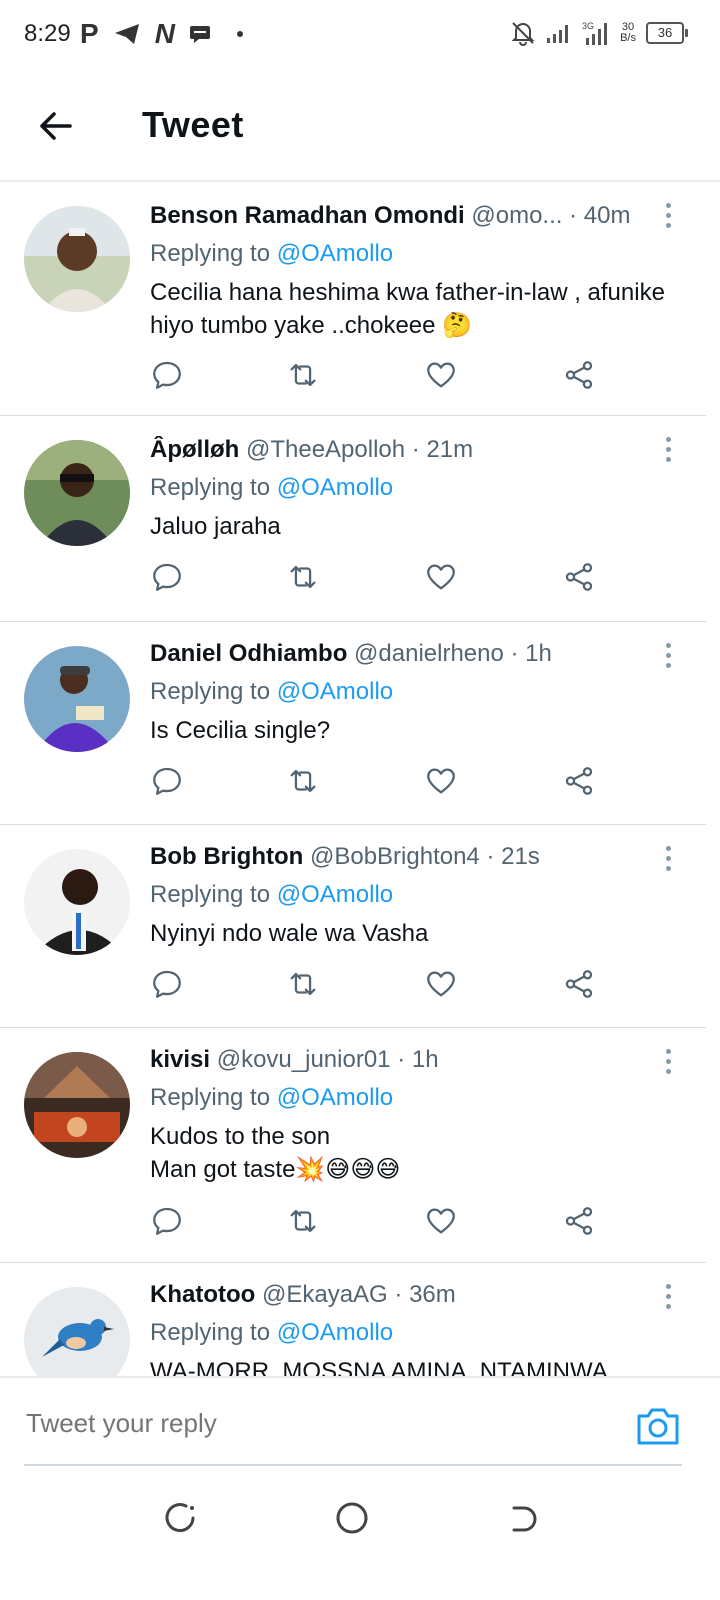 This screenshot has width=720, height=1600. Describe the element at coordinates (425, 1294) in the screenshot. I see `tweet-time: · 36m` at that location.